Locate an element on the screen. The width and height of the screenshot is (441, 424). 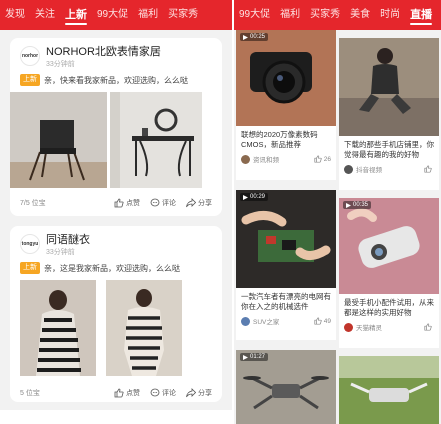
like-count: 26 is located at coordinates (322, 159).